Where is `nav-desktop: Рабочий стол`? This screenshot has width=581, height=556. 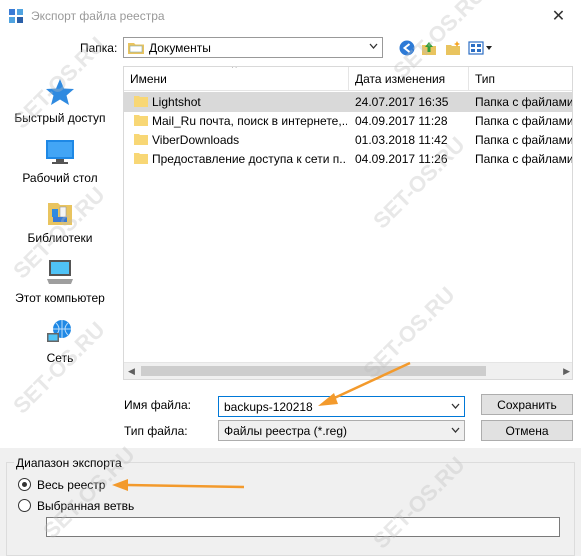
nav-desktop: Рабочий стол is located at coordinates (60, 161).